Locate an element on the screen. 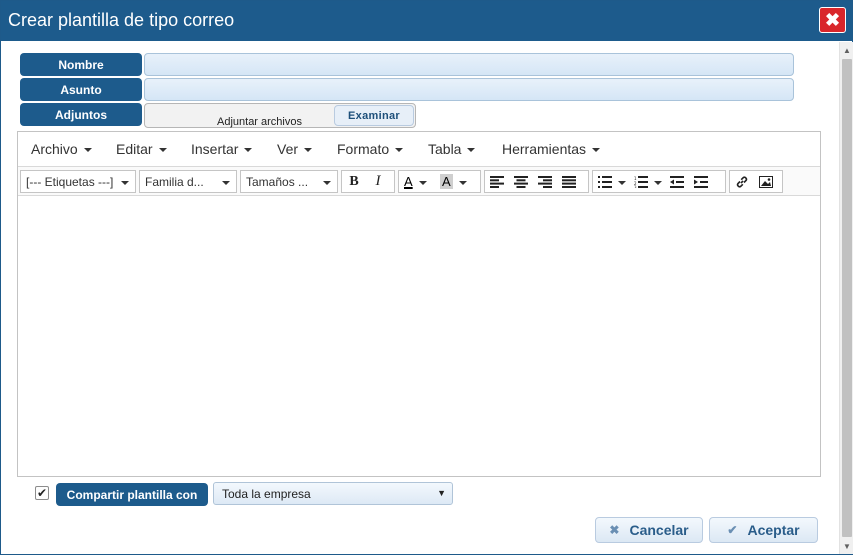 Image resolution: width=853 pixels, height=555 pixels. numbered-list-button: 123 is located at coordinates (647, 181).